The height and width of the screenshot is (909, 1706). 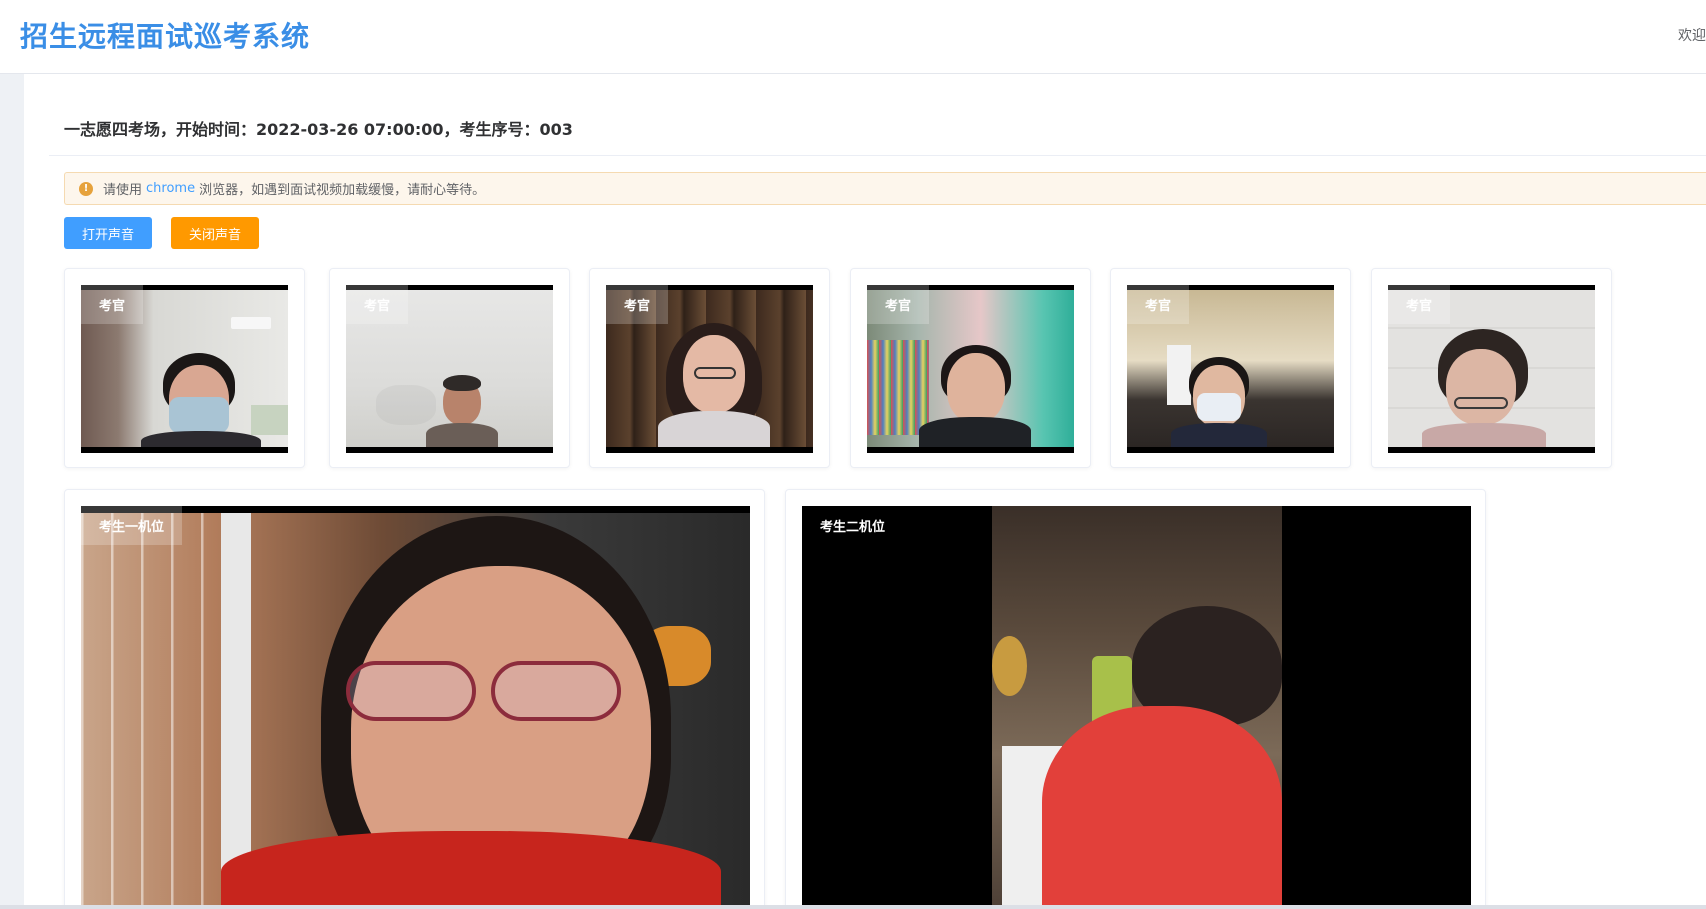 What do you see at coordinates (12, 491) in the screenshot?
I see `sidebar` at bounding box center [12, 491].